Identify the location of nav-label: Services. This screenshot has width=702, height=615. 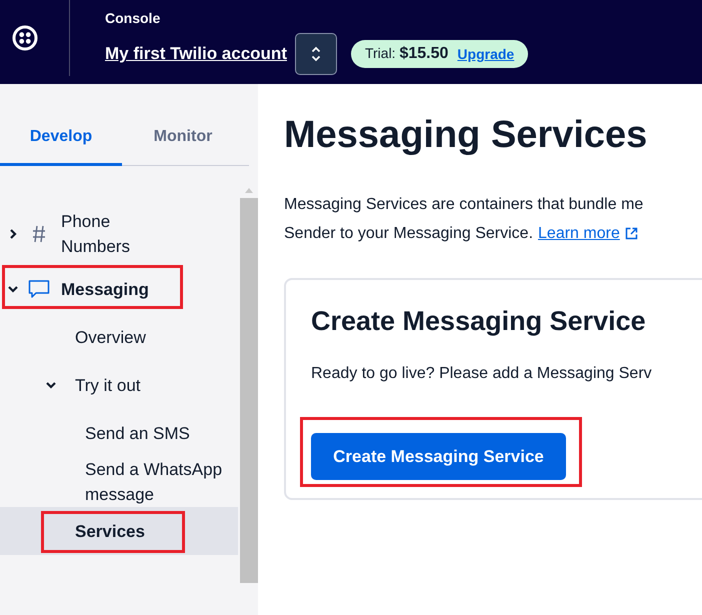
(150, 531).